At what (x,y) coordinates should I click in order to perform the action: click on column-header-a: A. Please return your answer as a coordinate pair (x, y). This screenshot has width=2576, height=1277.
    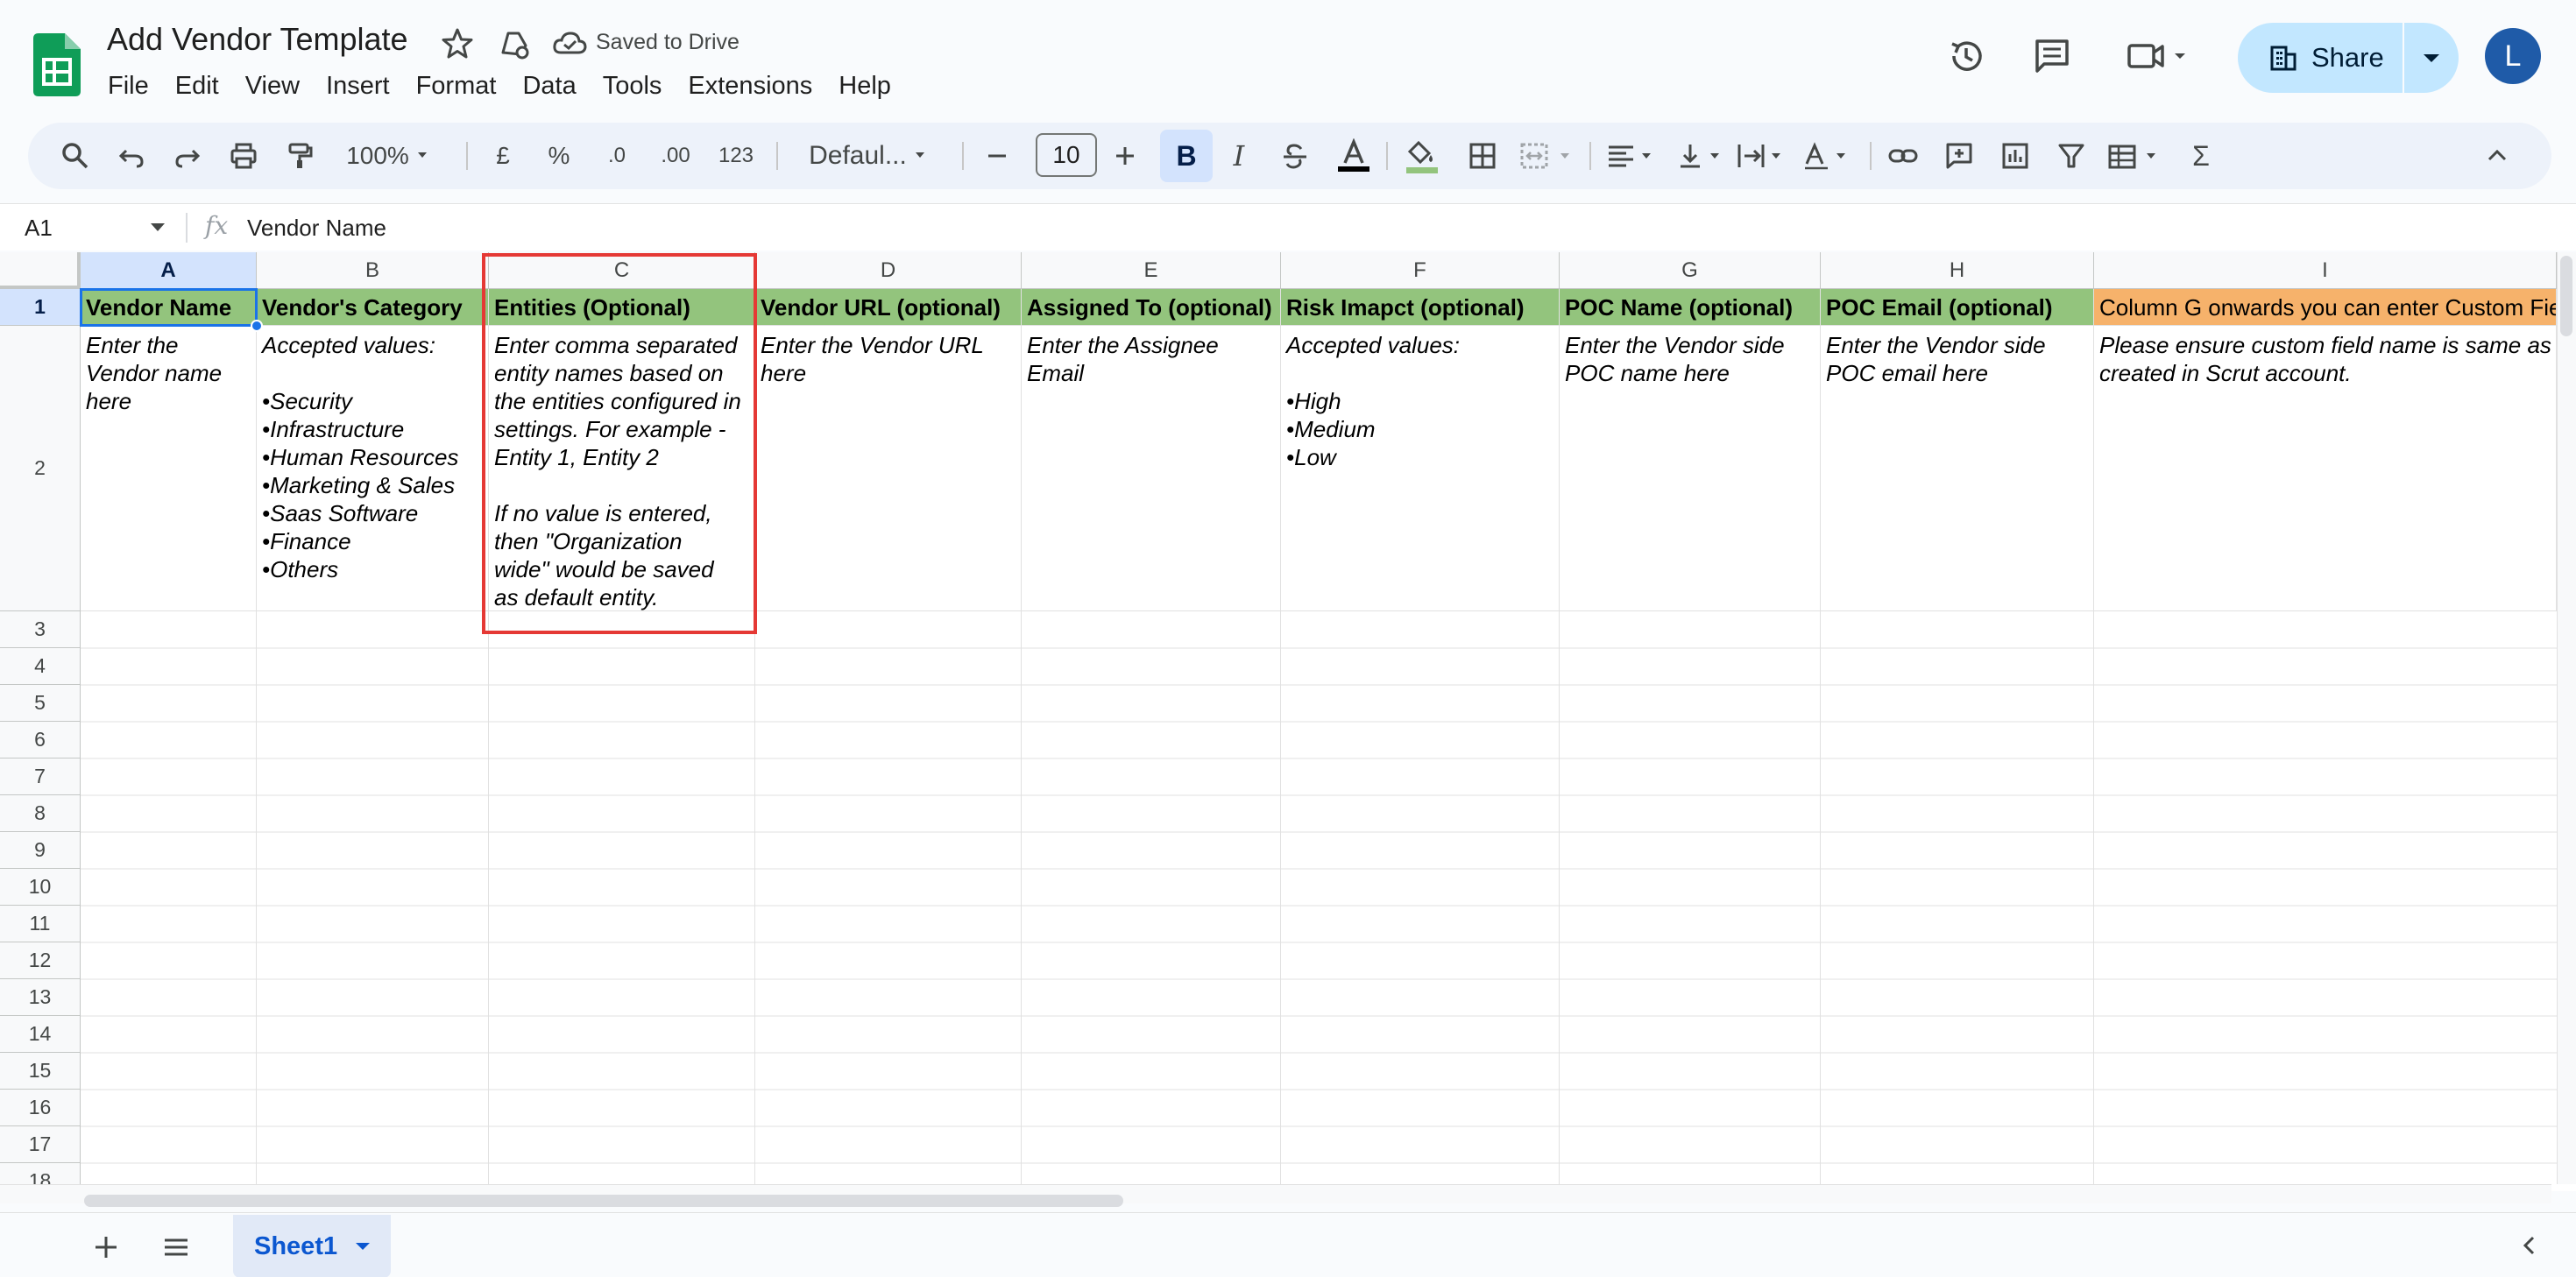
    Looking at the image, I should click on (169, 270).